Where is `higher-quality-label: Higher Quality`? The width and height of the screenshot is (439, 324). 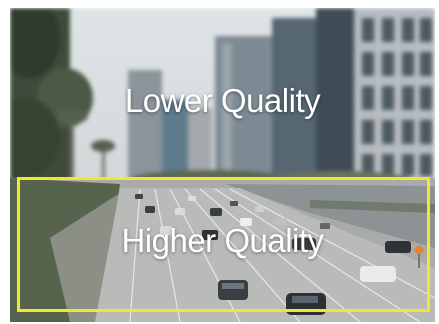 higher-quality-label: Higher Quality is located at coordinates (222, 240).